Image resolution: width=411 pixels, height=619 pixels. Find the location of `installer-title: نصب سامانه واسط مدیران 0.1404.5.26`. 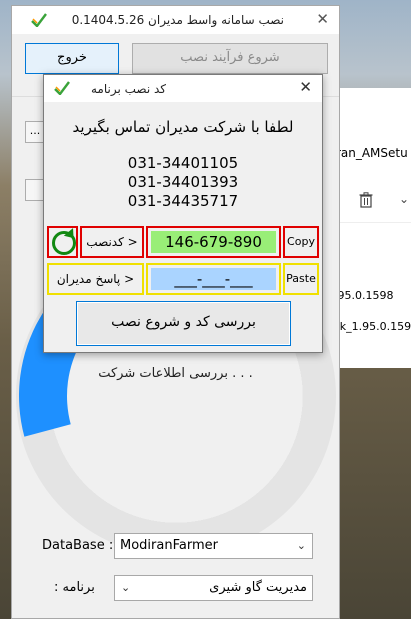

installer-title: نصب سامانه واسط مدیران 0.1404.5.26 is located at coordinates (177, 20).